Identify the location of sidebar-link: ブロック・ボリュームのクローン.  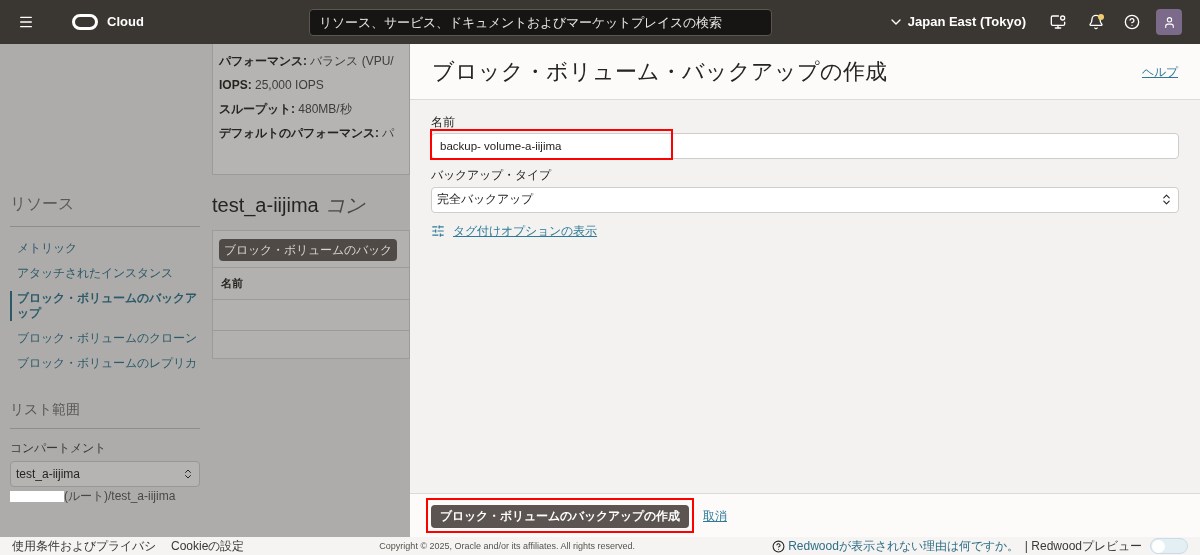
(105, 338).